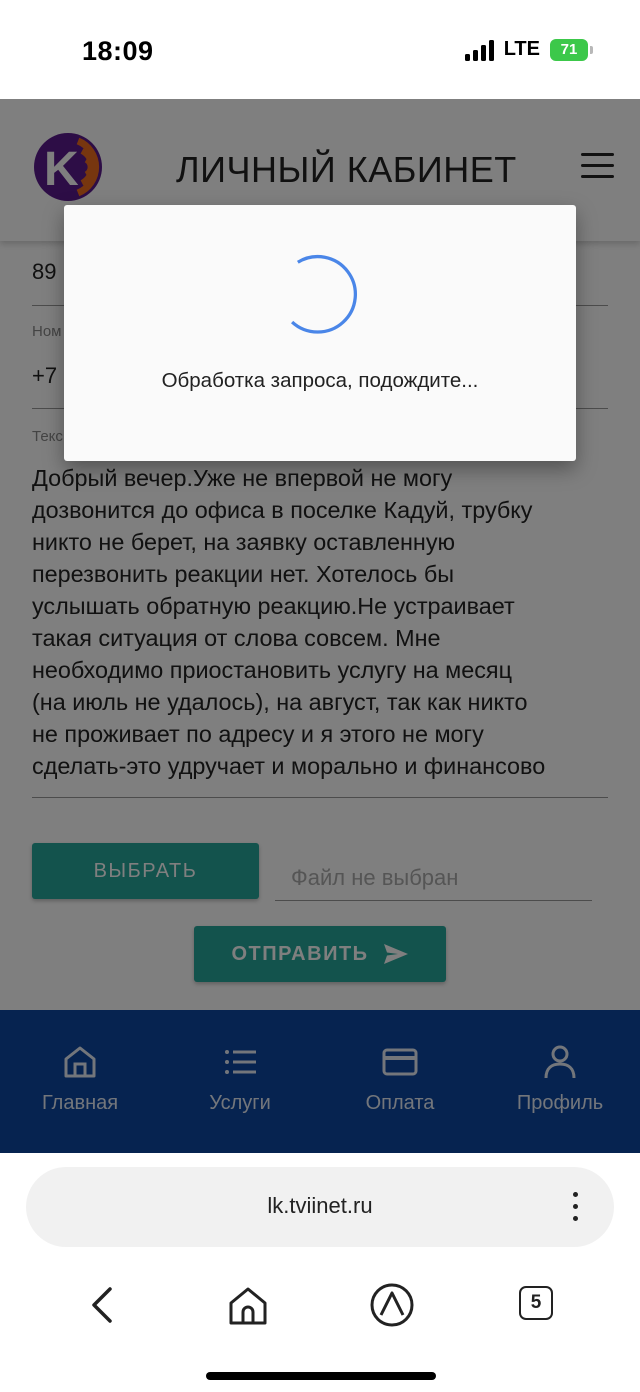 This screenshot has height=1392, width=640. Describe the element at coordinates (248, 1305) in the screenshot. I see `home-icon` at that location.